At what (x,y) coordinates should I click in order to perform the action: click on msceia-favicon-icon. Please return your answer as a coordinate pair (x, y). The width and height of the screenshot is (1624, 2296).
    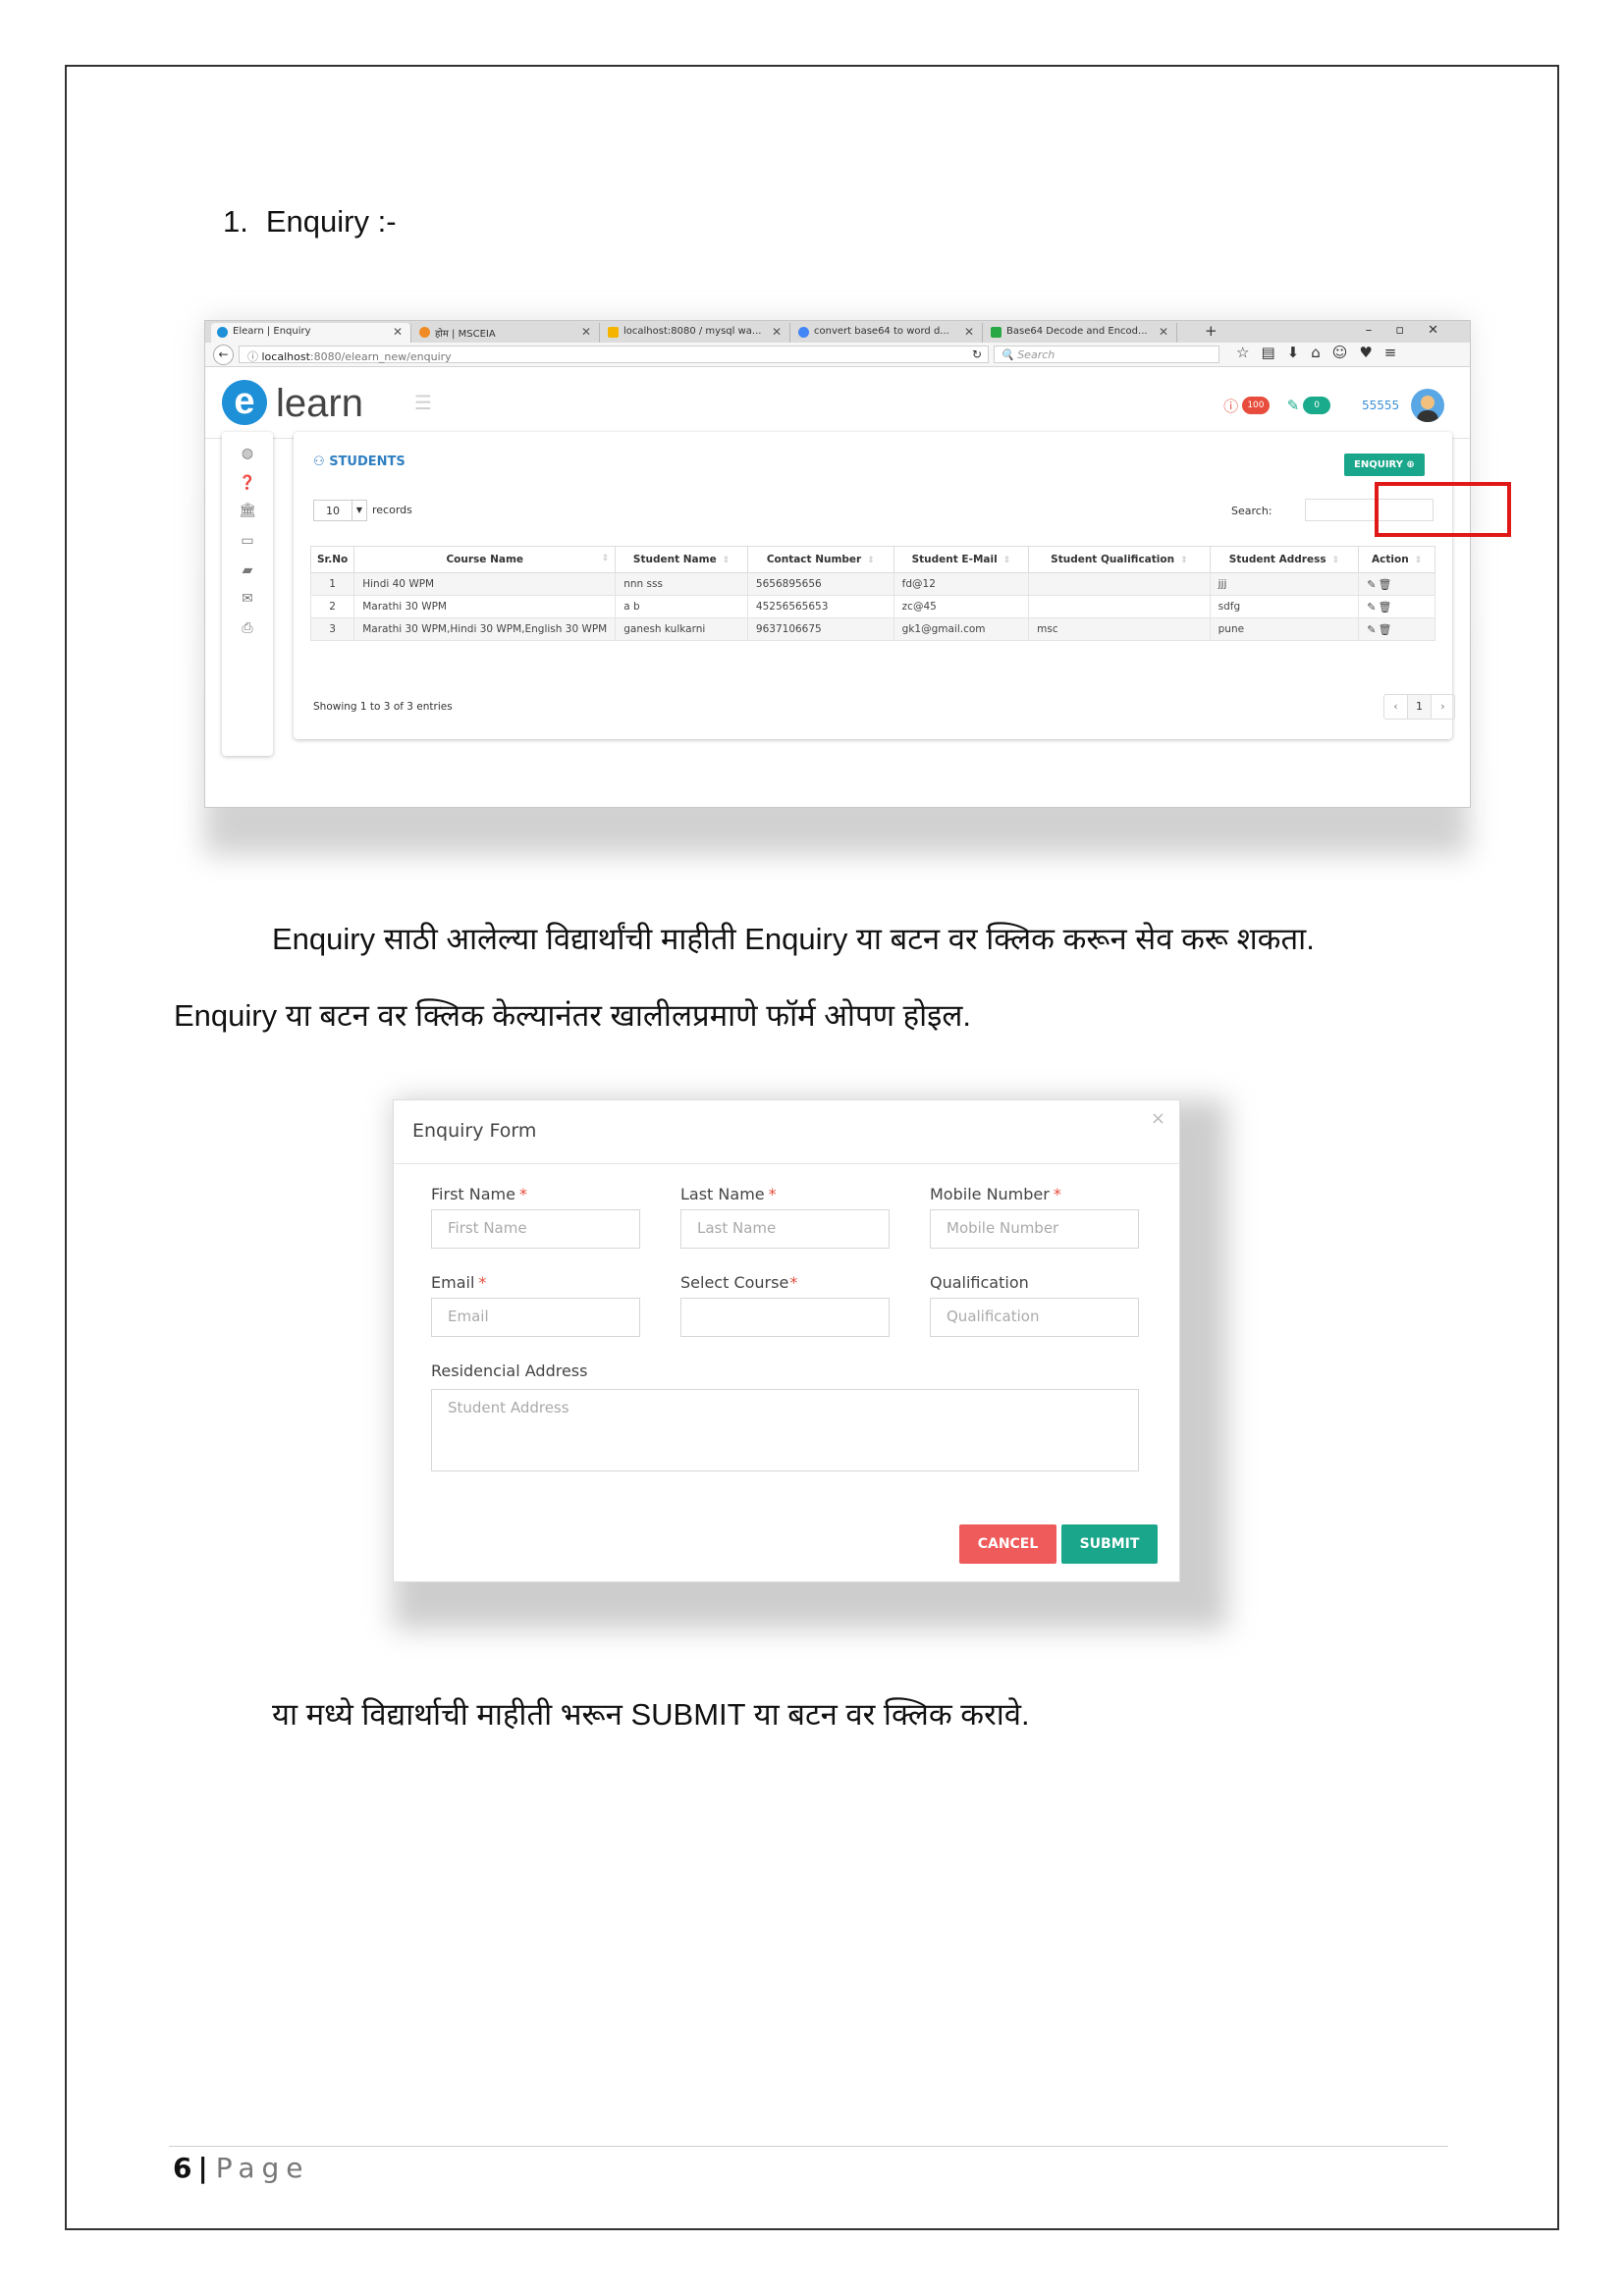
    Looking at the image, I should click on (424, 332).